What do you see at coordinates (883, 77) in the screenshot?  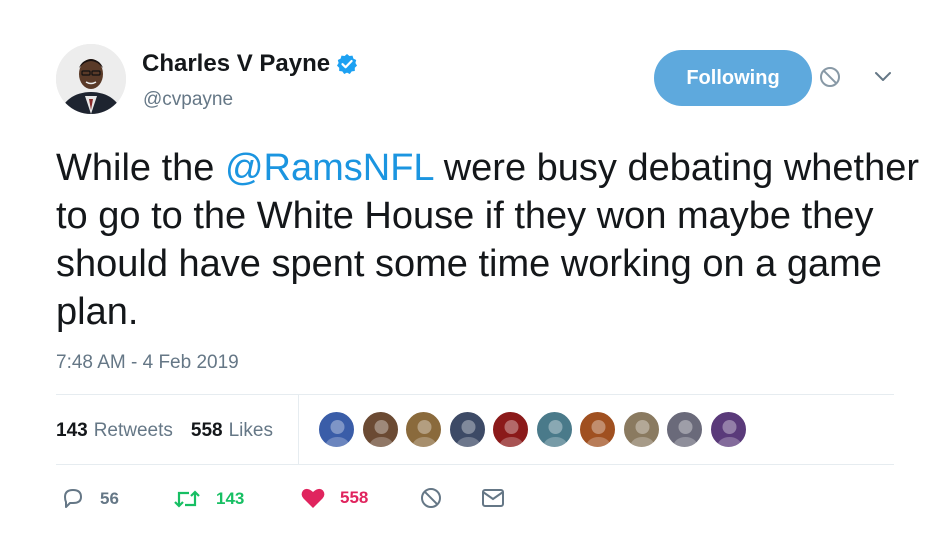 I see `chevron-down-icon` at bounding box center [883, 77].